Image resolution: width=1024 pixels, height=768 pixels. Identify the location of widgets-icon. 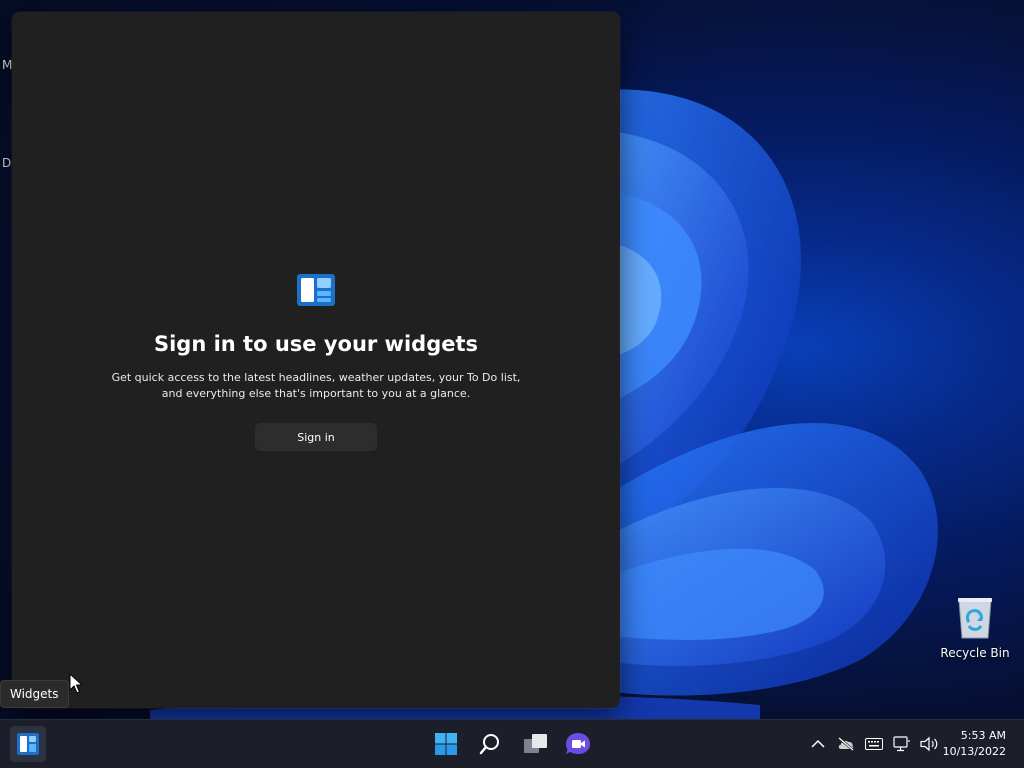
(28, 744).